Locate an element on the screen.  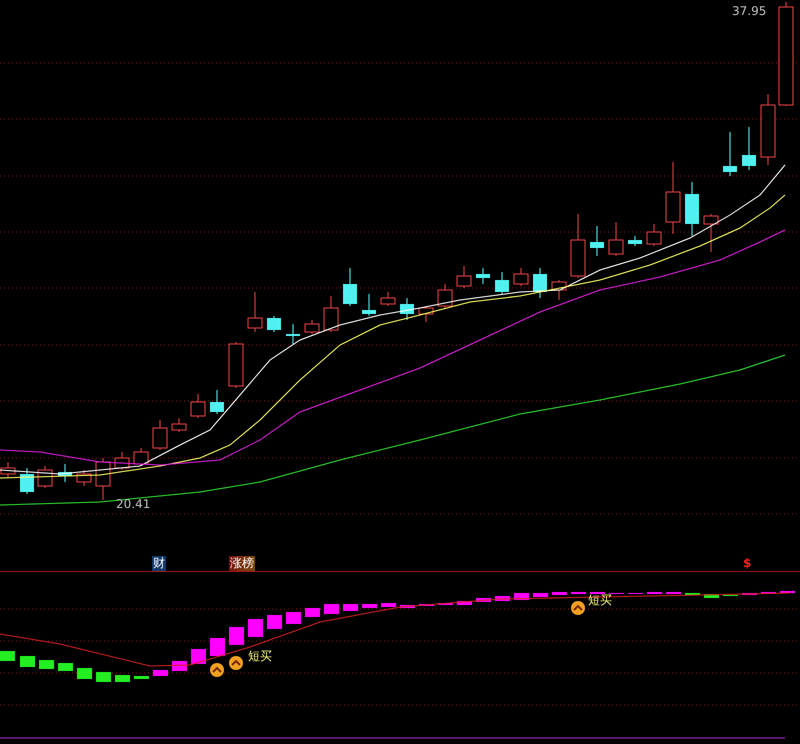
marker-tag: 财 is located at coordinates (159, 563).